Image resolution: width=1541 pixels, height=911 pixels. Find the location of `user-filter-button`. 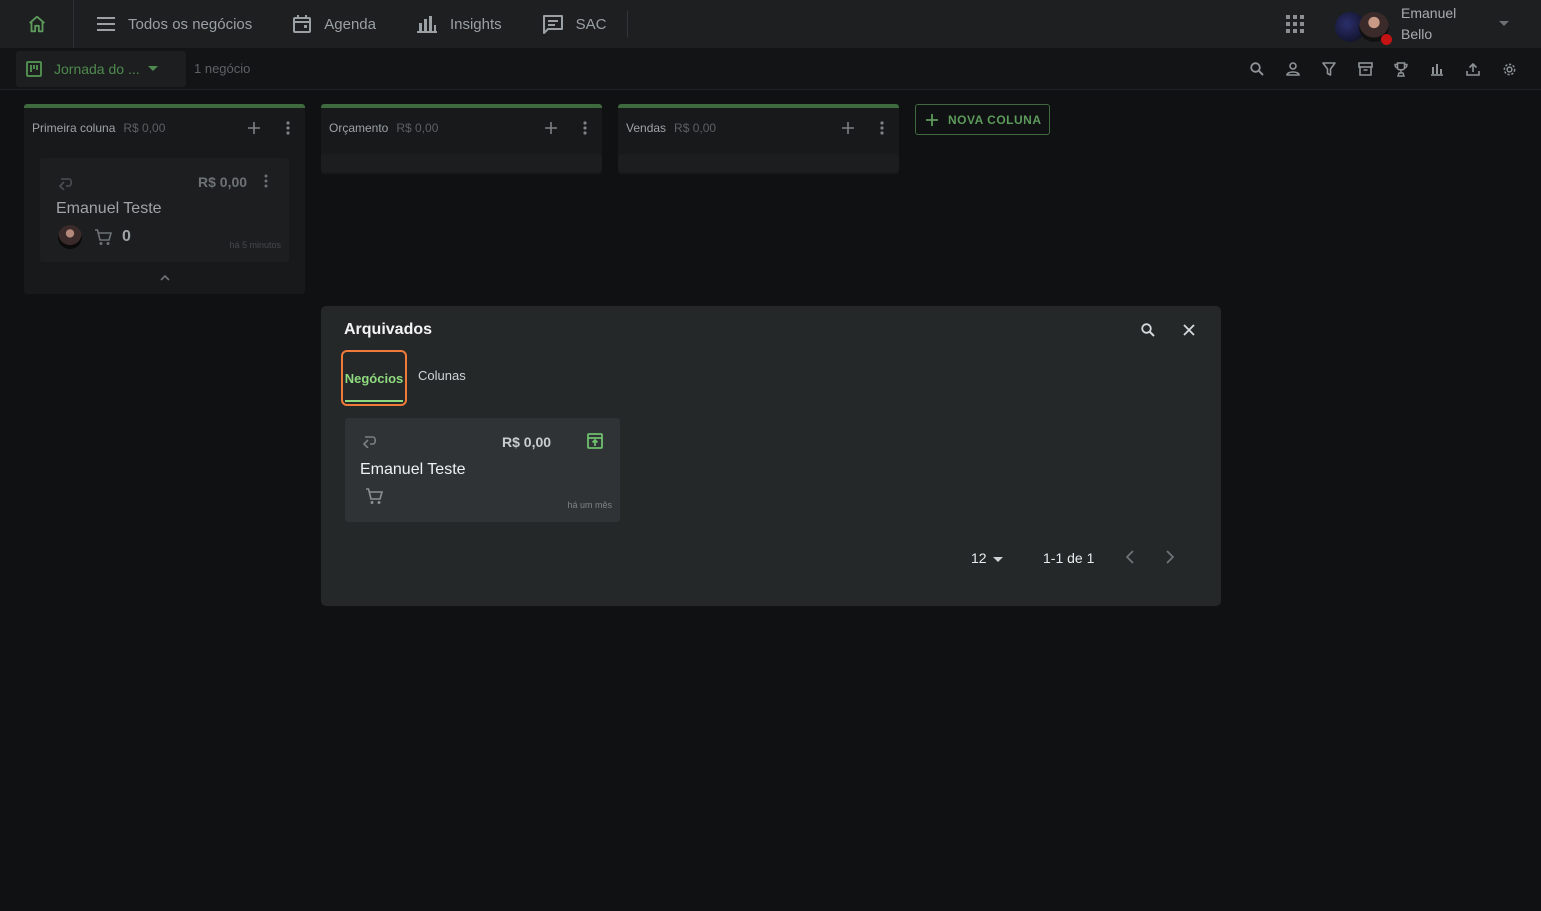

user-filter-button is located at coordinates (1293, 69).